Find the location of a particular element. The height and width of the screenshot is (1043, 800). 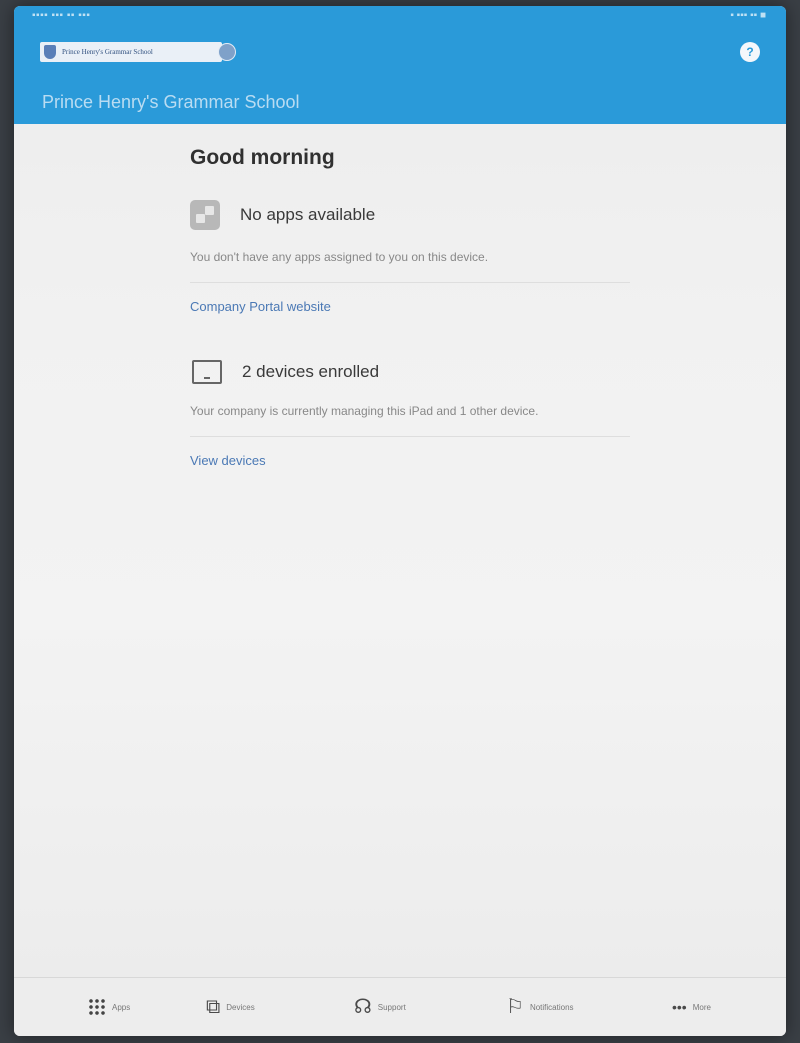

tab-notifications: ⚐ Notifications is located at coordinates (540, 1007).